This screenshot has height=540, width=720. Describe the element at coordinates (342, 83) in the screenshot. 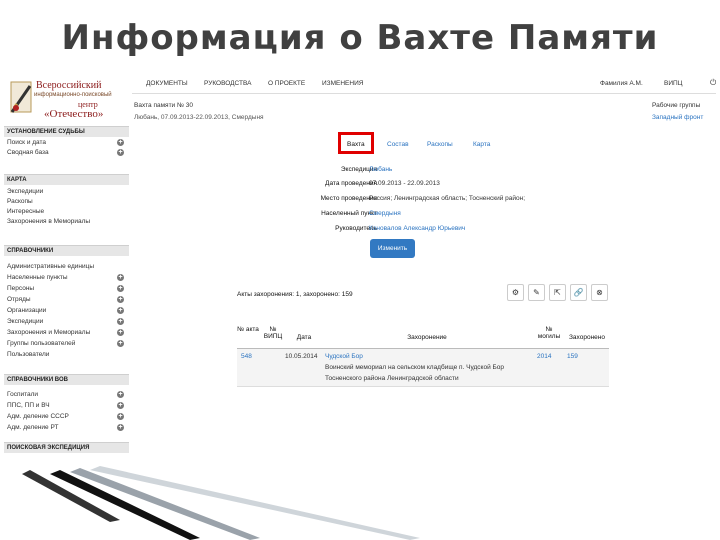

I see `nav-changes: ИЗМЕНЕНИЯ` at that location.